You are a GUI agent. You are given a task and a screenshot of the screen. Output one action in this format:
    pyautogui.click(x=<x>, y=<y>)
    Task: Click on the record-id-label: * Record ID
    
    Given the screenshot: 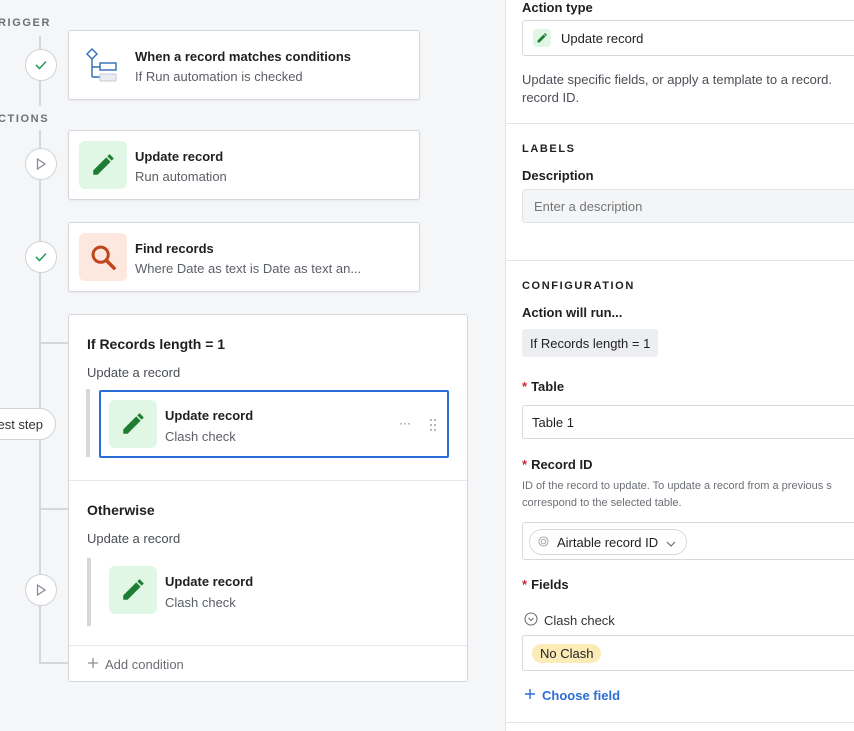 What is the action you would take?
    pyautogui.click(x=557, y=464)
    